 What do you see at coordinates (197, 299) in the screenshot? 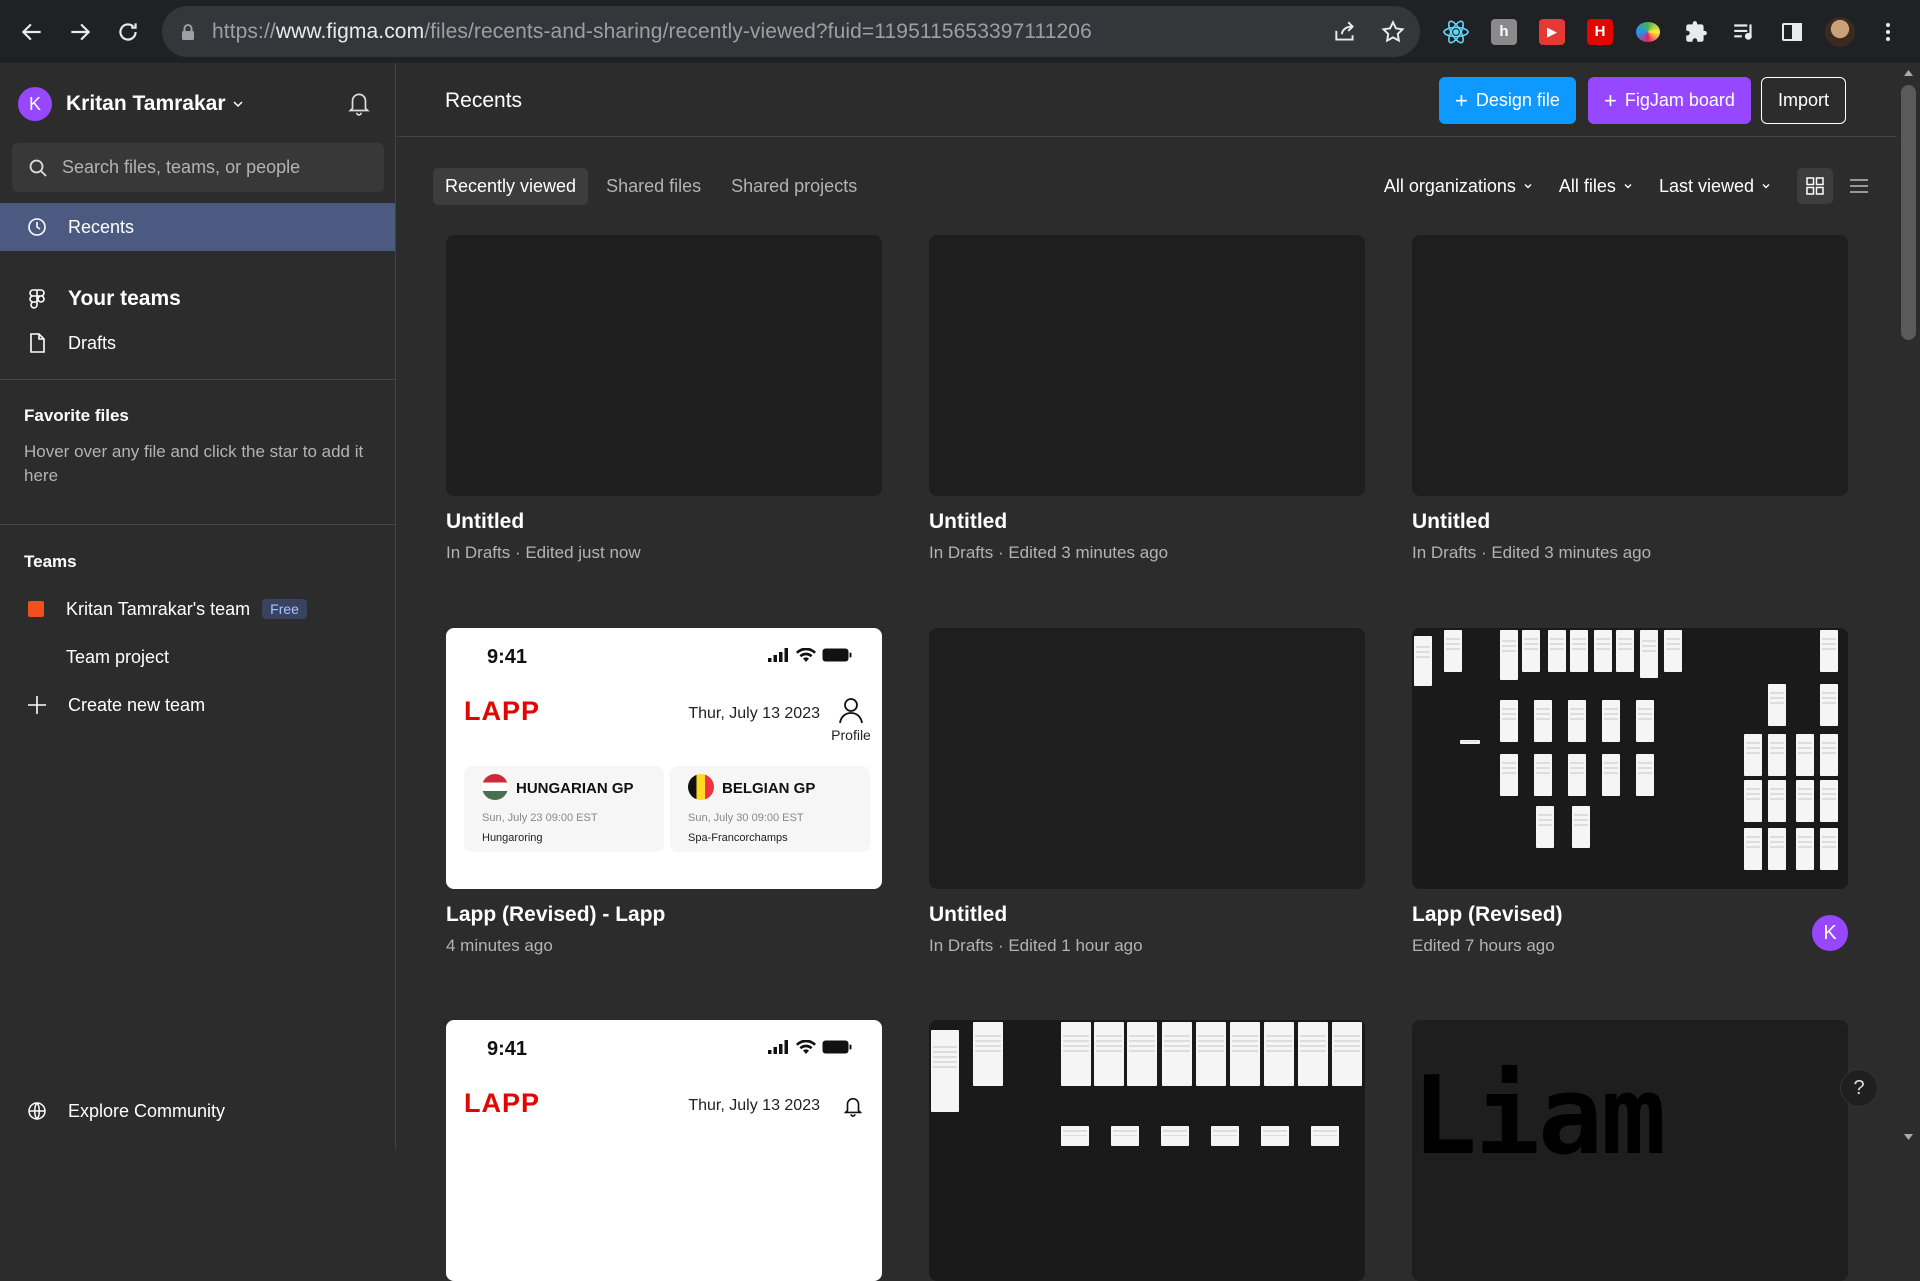
I see `sidebar-item-your-teams: Your teams` at bounding box center [197, 299].